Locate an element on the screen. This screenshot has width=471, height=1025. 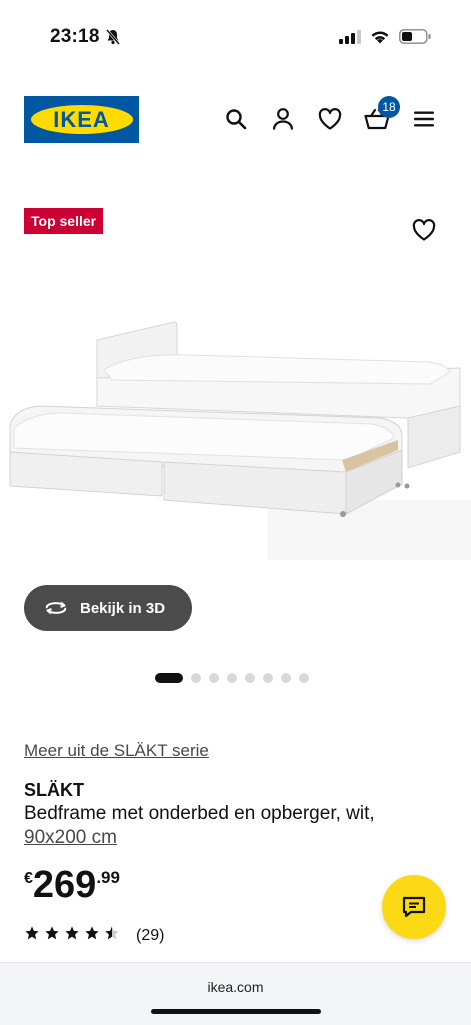
price-integer: 269 is located at coordinates (64, 885).